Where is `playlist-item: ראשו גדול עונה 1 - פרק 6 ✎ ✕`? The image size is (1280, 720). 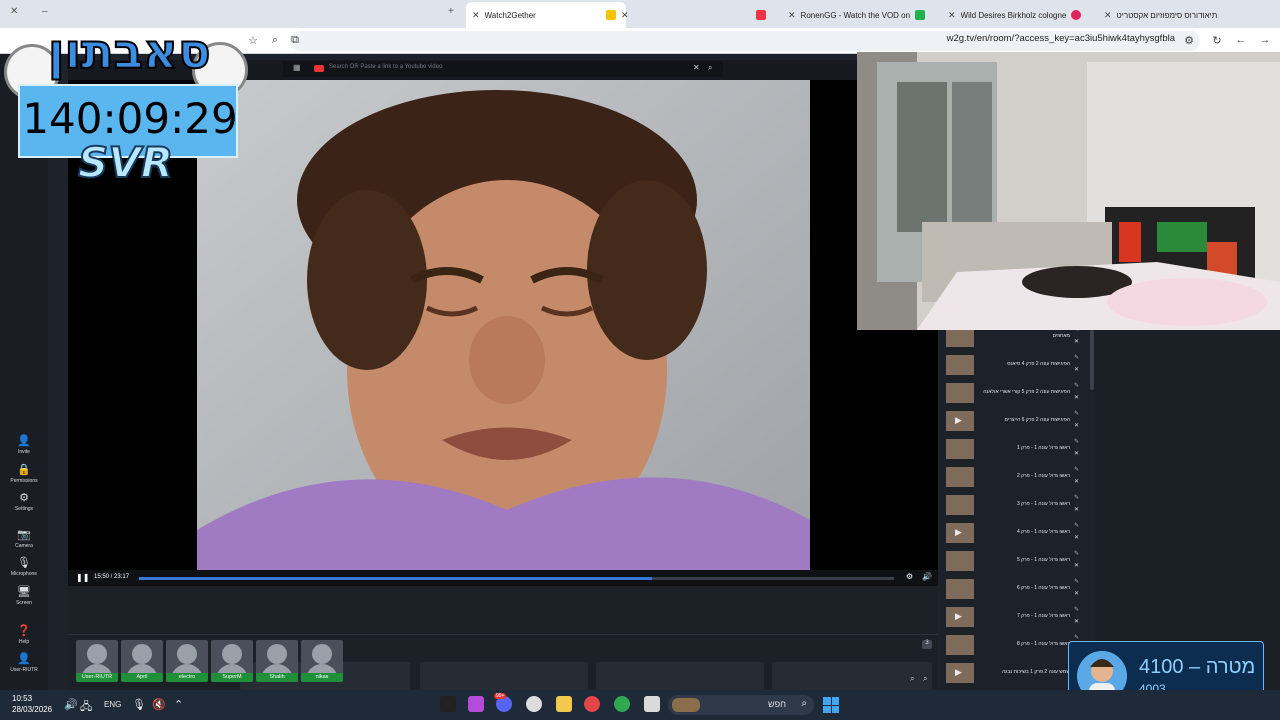
playlist-item: ראשו גדול עונה 1 - פרק 6 ✎ ✕ is located at coordinates (1015, 590).